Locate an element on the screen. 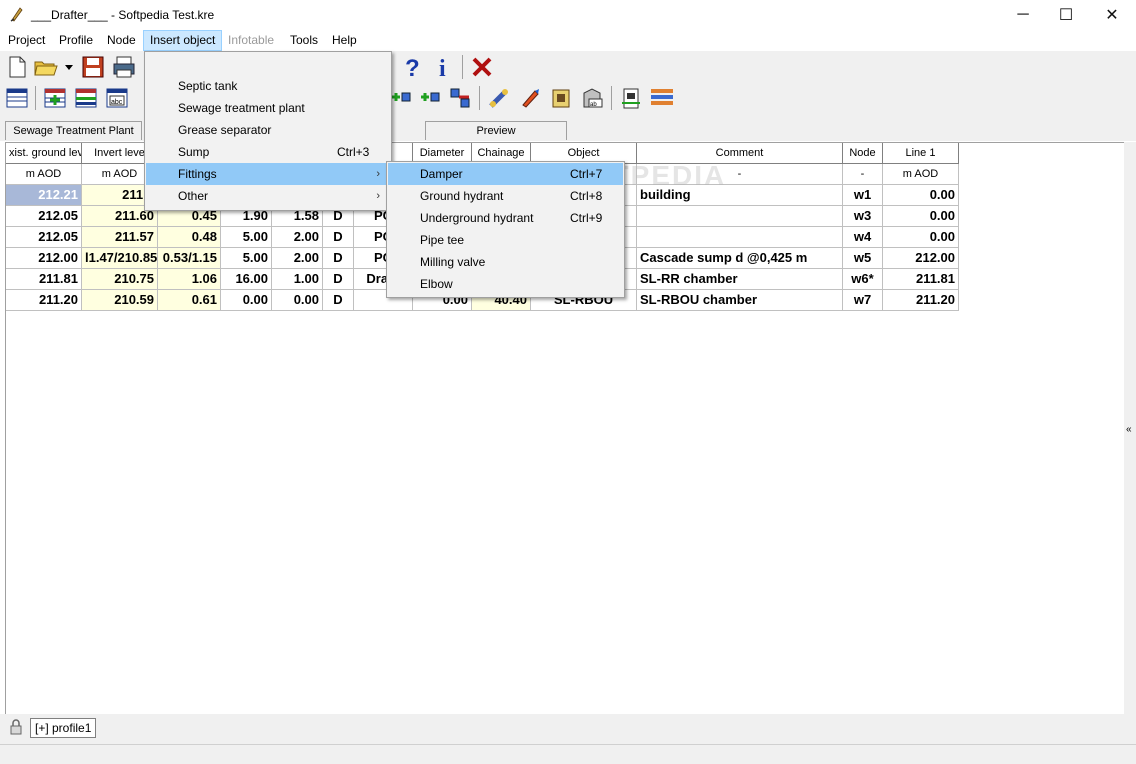  right-splitter: « is located at coordinates (1130, 428).